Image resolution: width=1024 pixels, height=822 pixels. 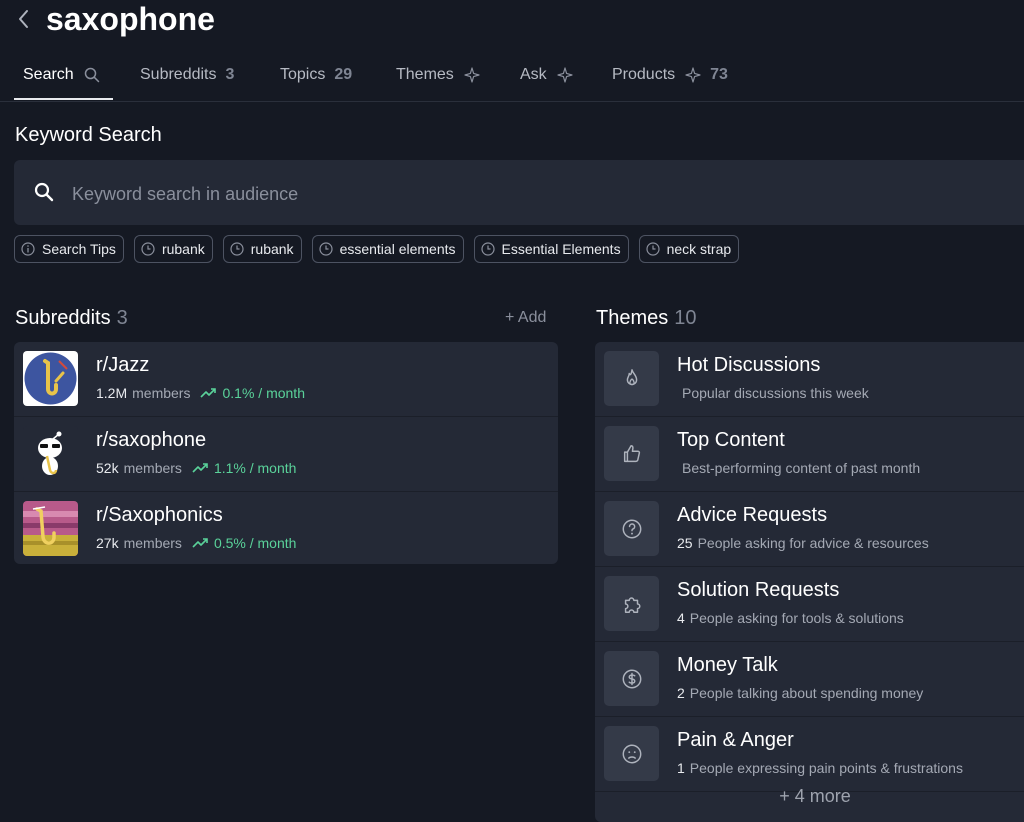 I want to click on subreddit-row: r/Jazz 1.2M members 0.1% / month, so click(x=286, y=379).